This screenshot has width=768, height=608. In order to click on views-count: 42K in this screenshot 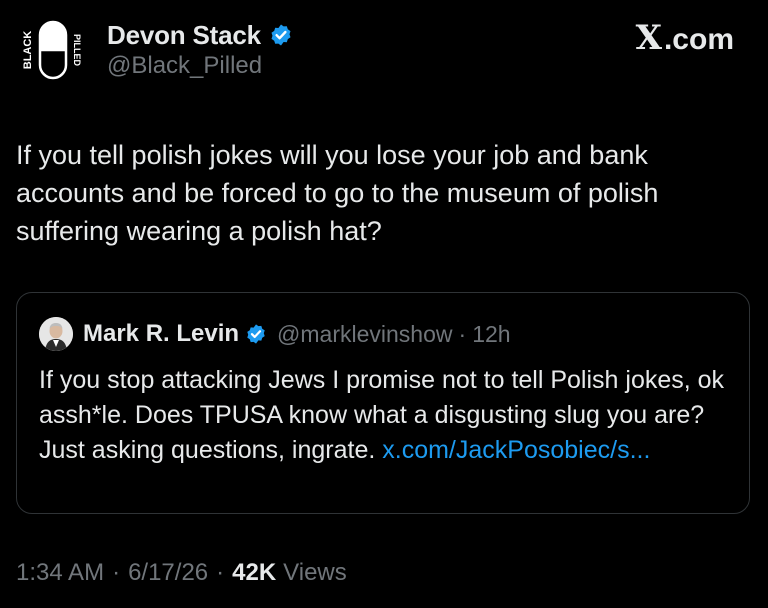, I will do `click(254, 572)`.